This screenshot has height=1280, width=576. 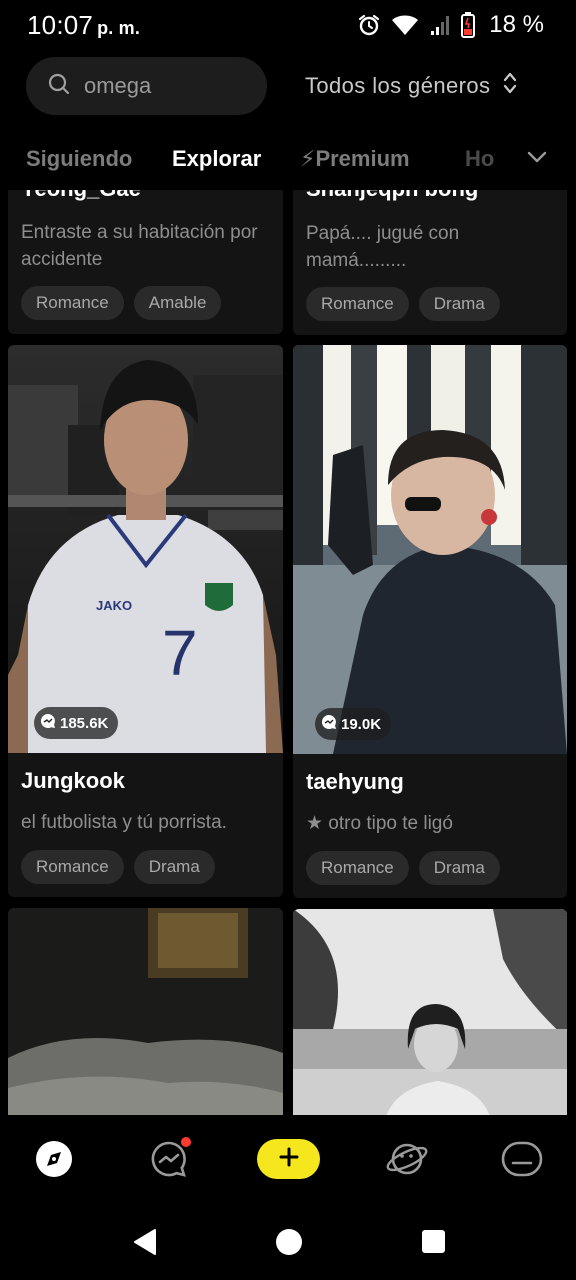 What do you see at coordinates (468, 25) in the screenshot?
I see `battery-icon` at bounding box center [468, 25].